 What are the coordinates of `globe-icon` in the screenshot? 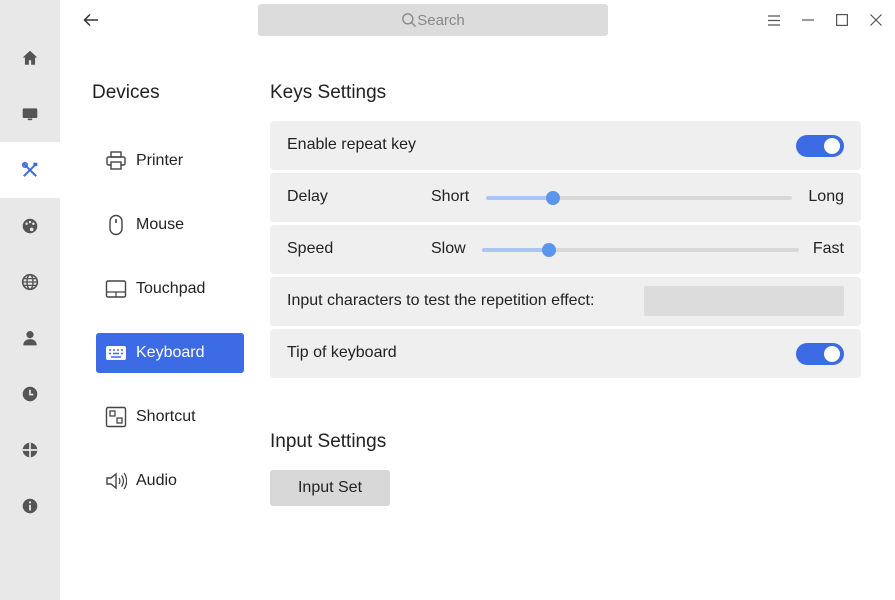 It's located at (30, 282).